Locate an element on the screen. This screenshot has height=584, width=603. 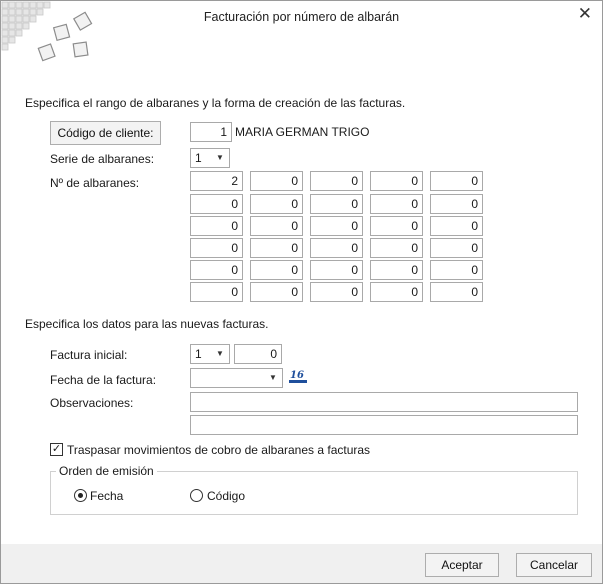
albaran-number-field: 2 is located at coordinates (216, 181).